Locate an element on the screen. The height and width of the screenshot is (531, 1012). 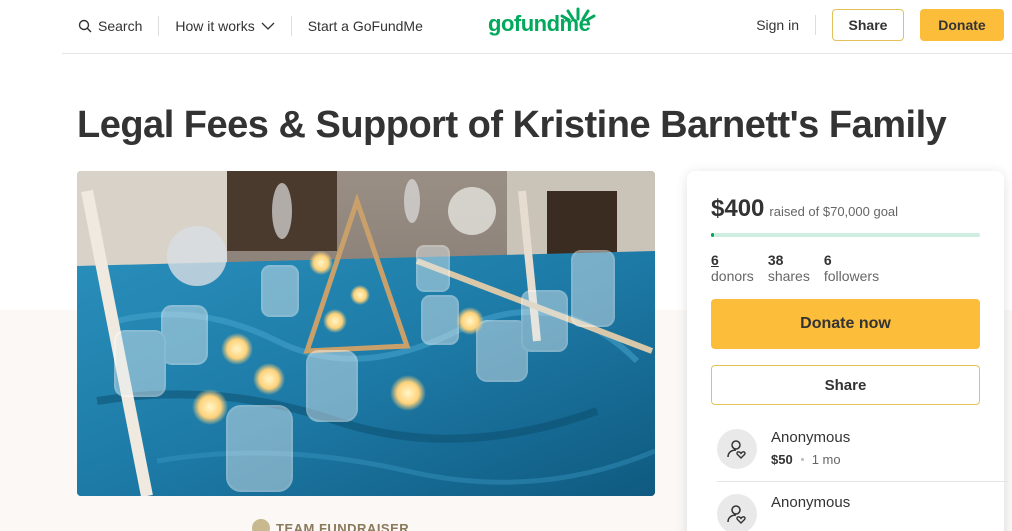
amount-line: $400 raised of $70,000 goal is located at coordinates (845, 209).